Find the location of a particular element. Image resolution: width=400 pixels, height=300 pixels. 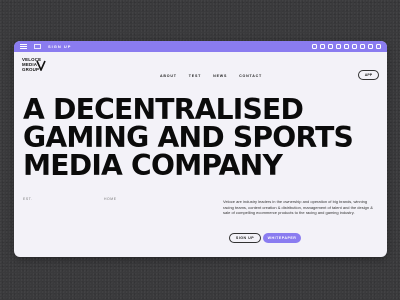

logo-mark-icon is located at coordinates (41, 65).